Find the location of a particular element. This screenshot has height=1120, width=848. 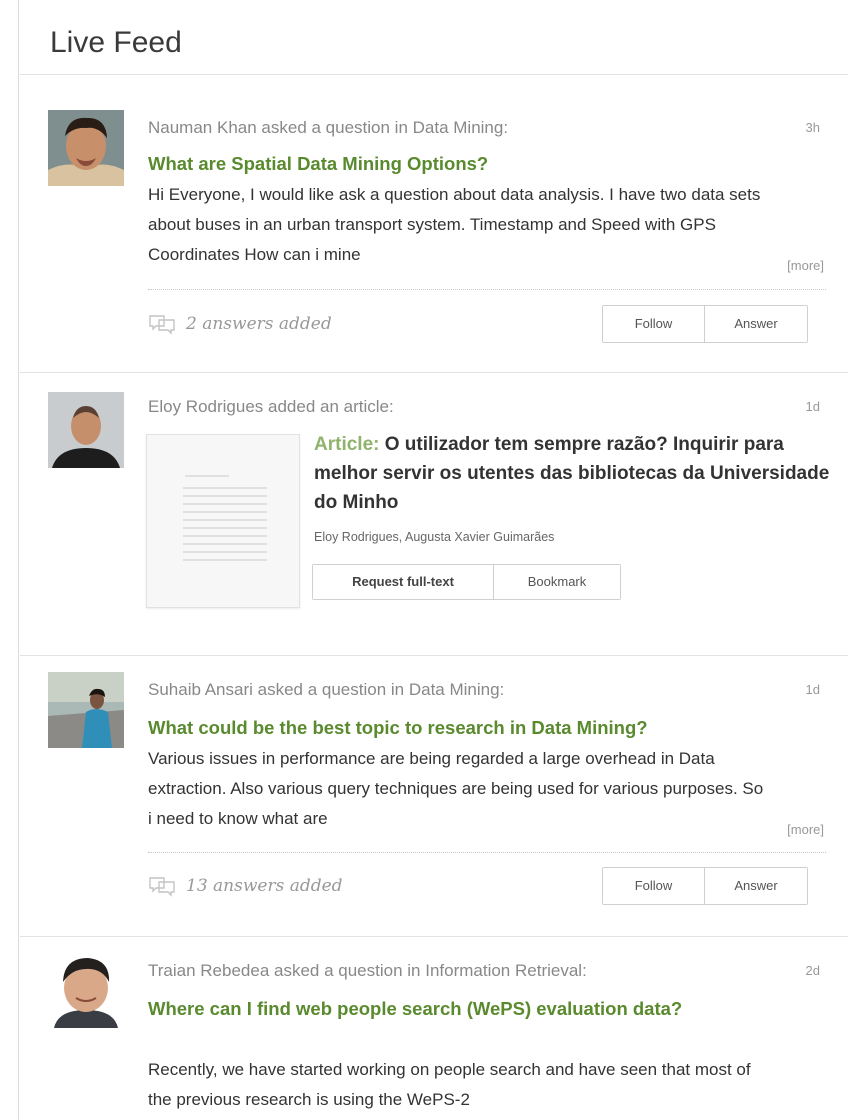

item-timestamp: 3h is located at coordinates (812, 127).